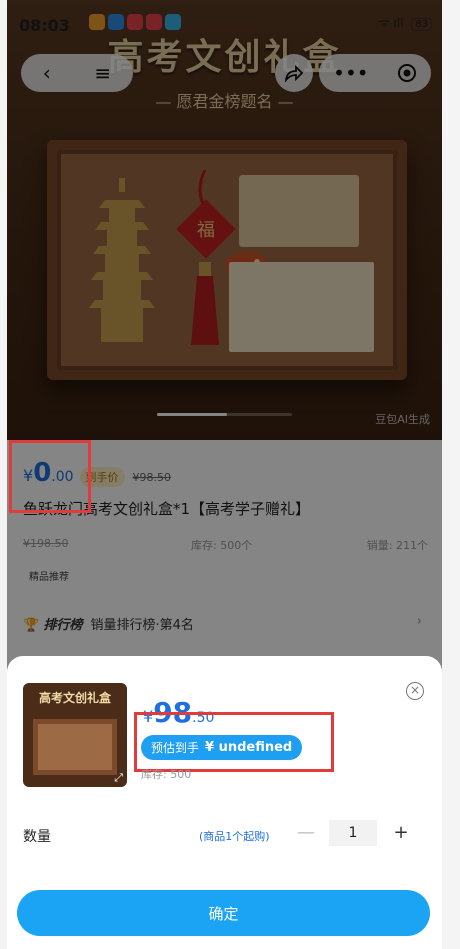  I want to click on quantity-increase-button: +, so click(401, 833).